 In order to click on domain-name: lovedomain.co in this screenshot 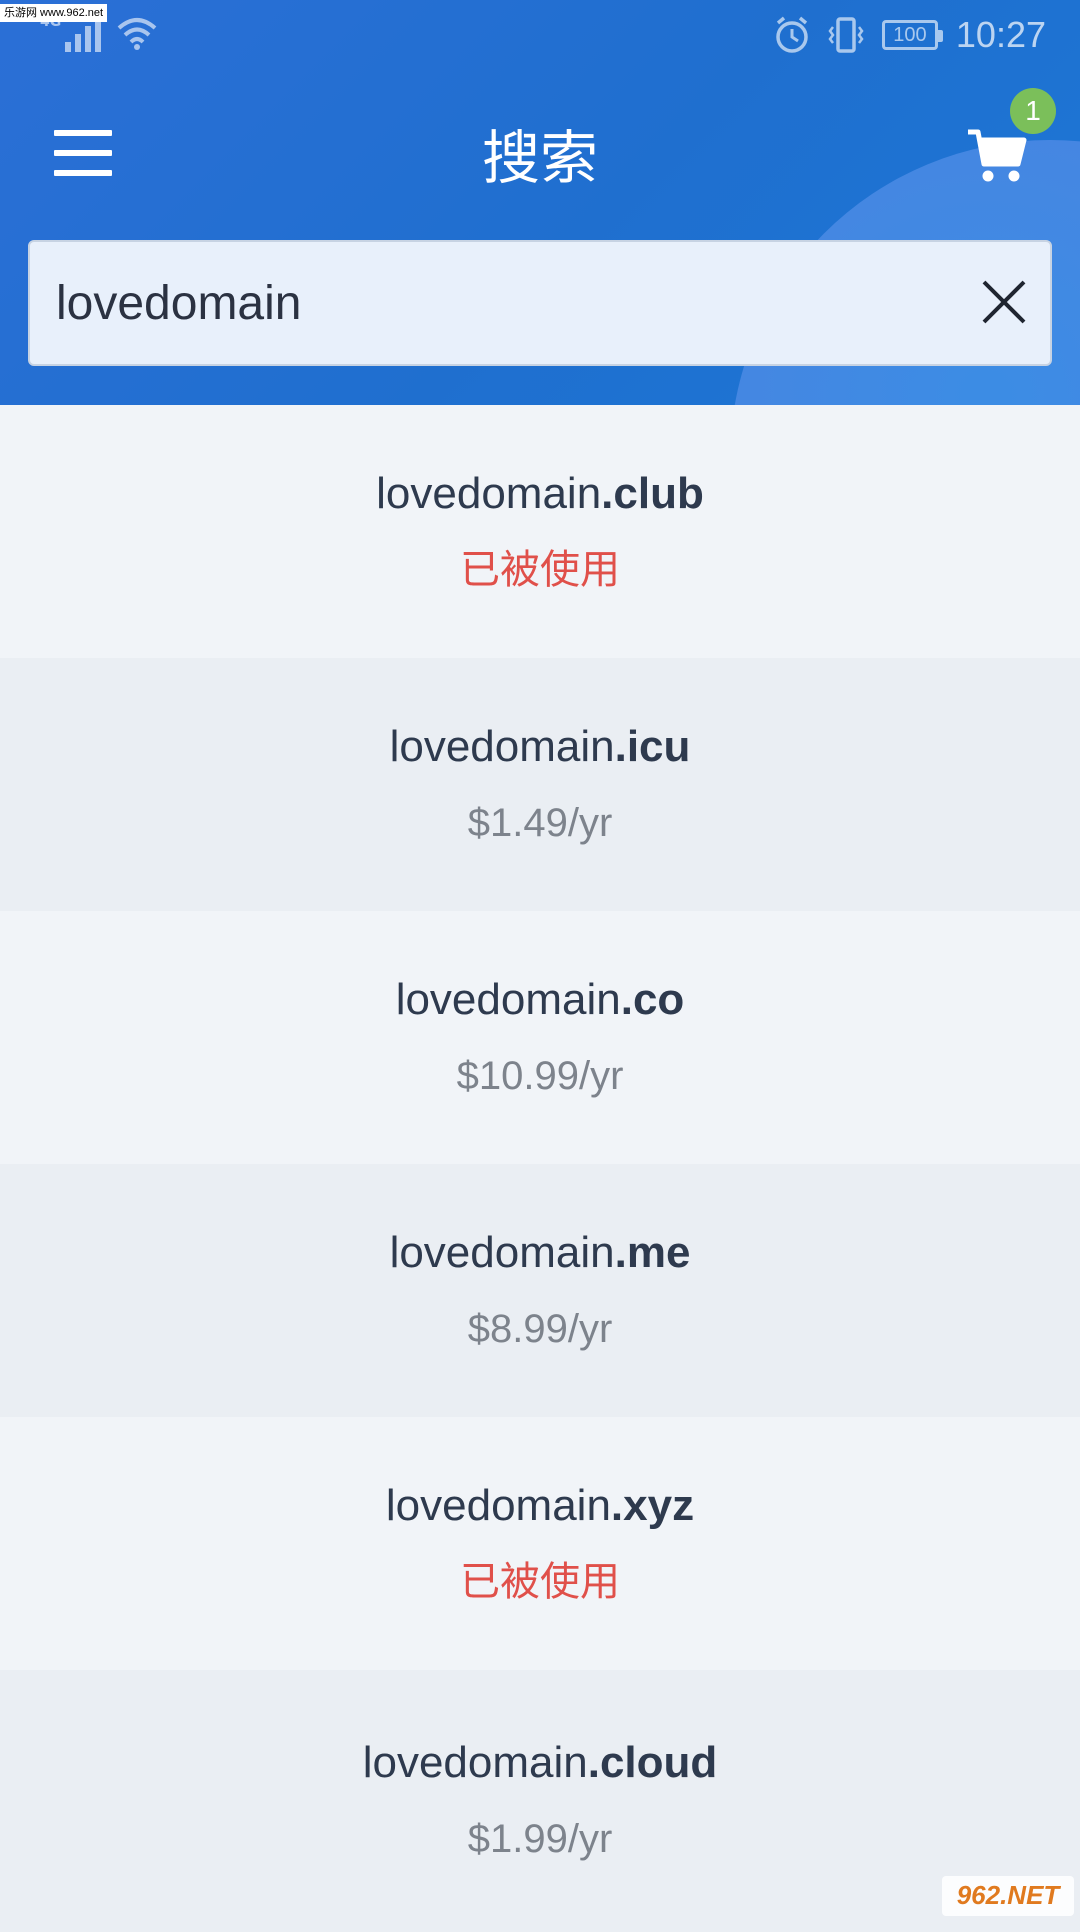, I will do `click(540, 1000)`.